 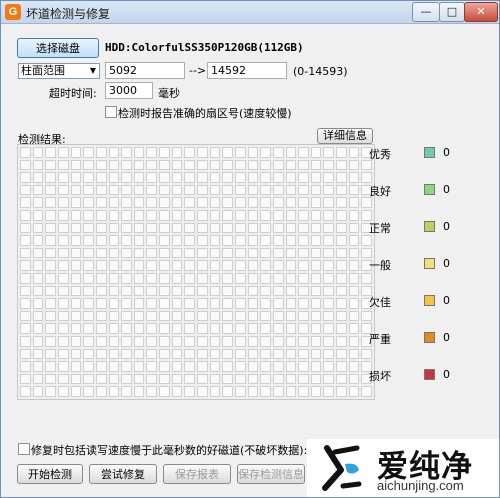 I want to click on range-start-input: 5092, so click(x=145, y=70).